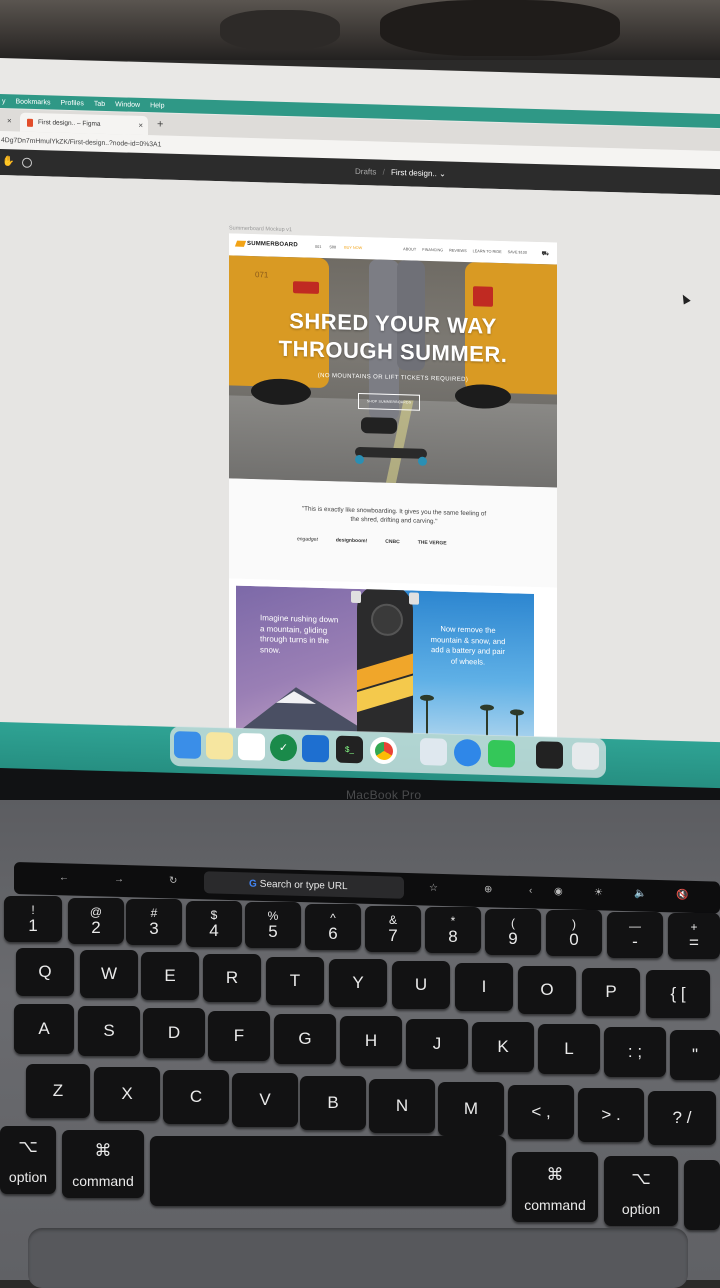 This screenshot has height=1288, width=720. Describe the element at coordinates (694, 936) in the screenshot. I see `key-equals: + =` at that location.